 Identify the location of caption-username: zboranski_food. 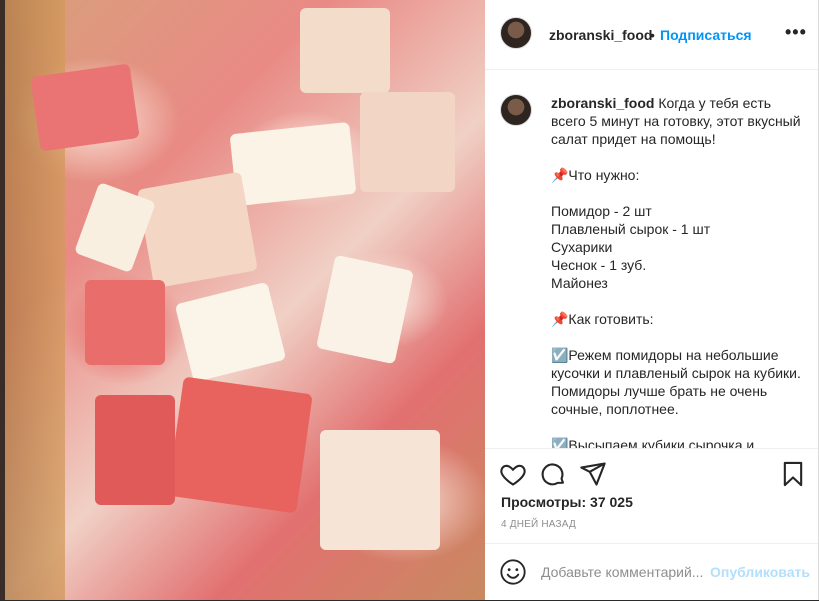
(602, 103).